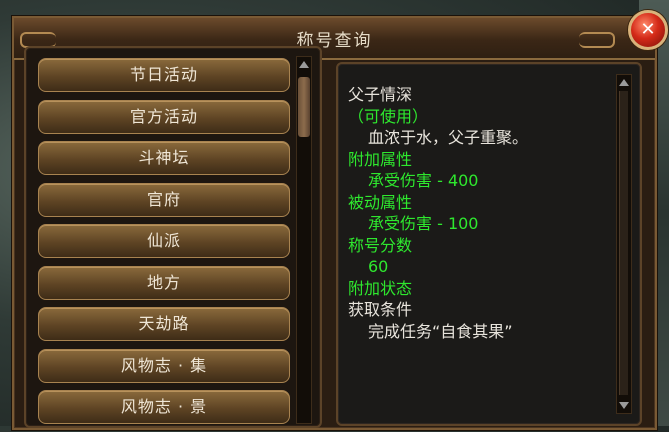 The height and width of the screenshot is (432, 669). Describe the element at coordinates (597, 40) in the screenshot. I see `title-ornament-right` at that location.